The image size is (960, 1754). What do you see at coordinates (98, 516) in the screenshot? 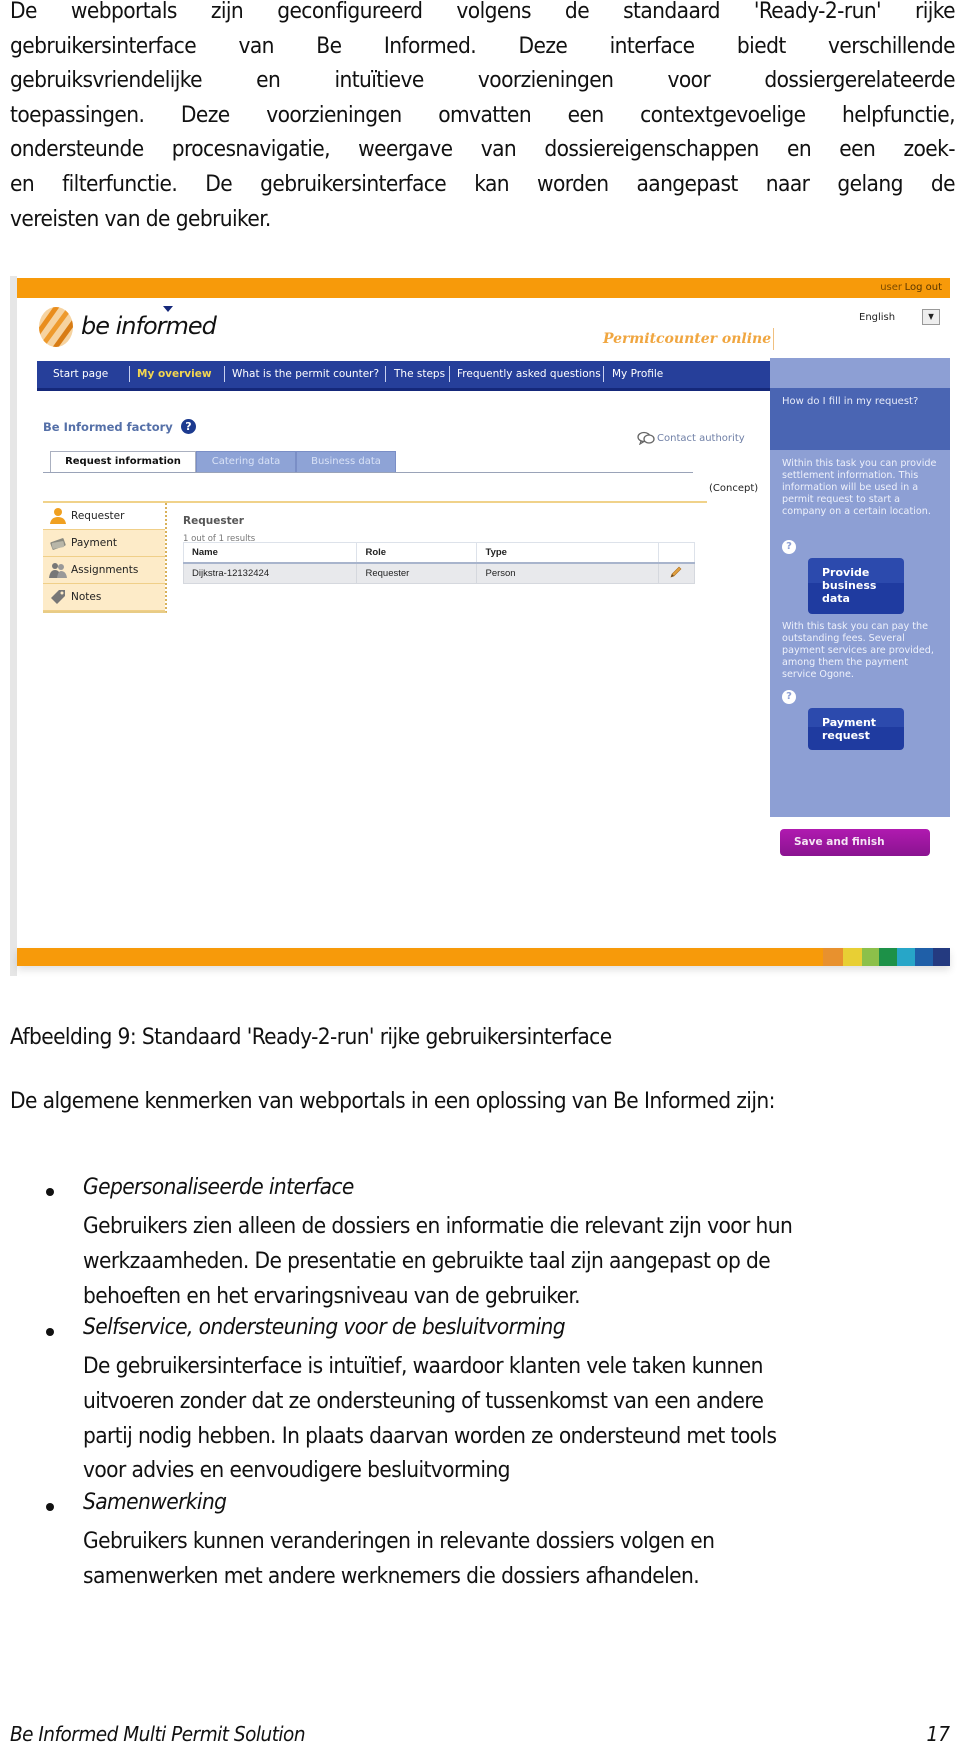
I see `side-item-label: Requester` at bounding box center [98, 516].